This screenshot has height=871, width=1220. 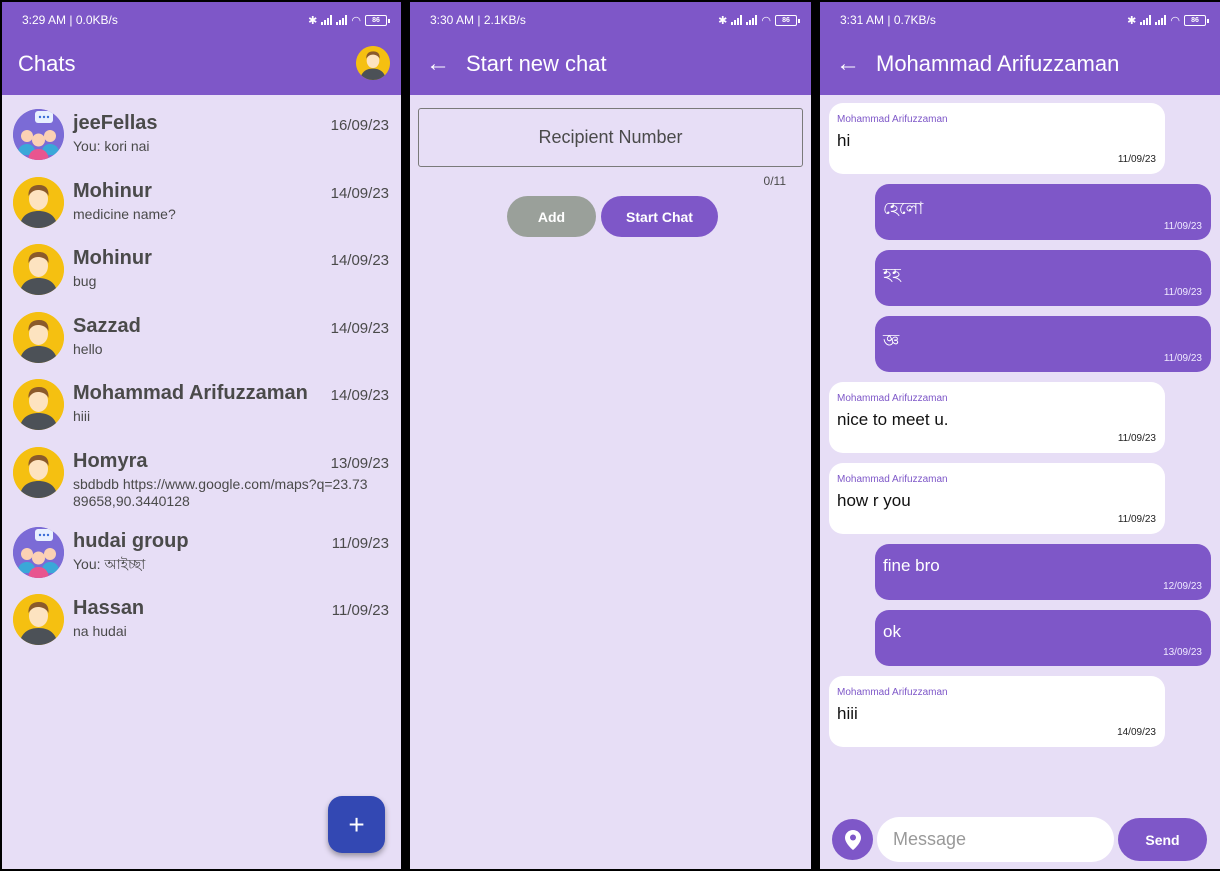 What do you see at coordinates (551, 216) in the screenshot?
I see `add-button: Add` at bounding box center [551, 216].